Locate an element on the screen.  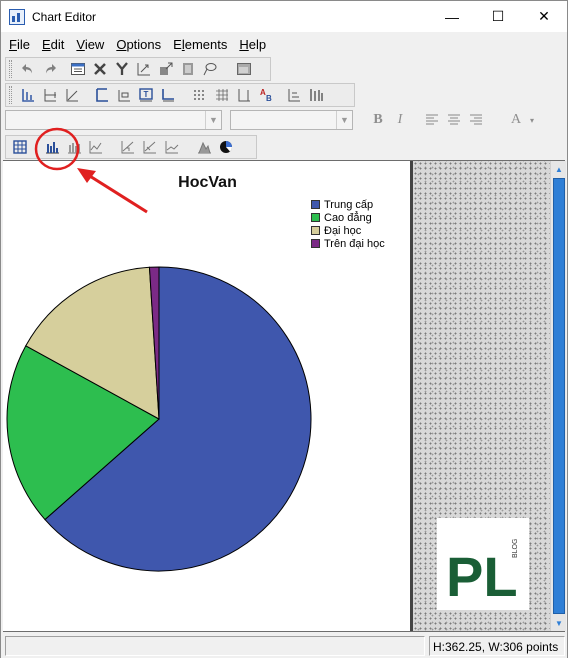
bar-chart-icon is located at coordinates (52, 147).